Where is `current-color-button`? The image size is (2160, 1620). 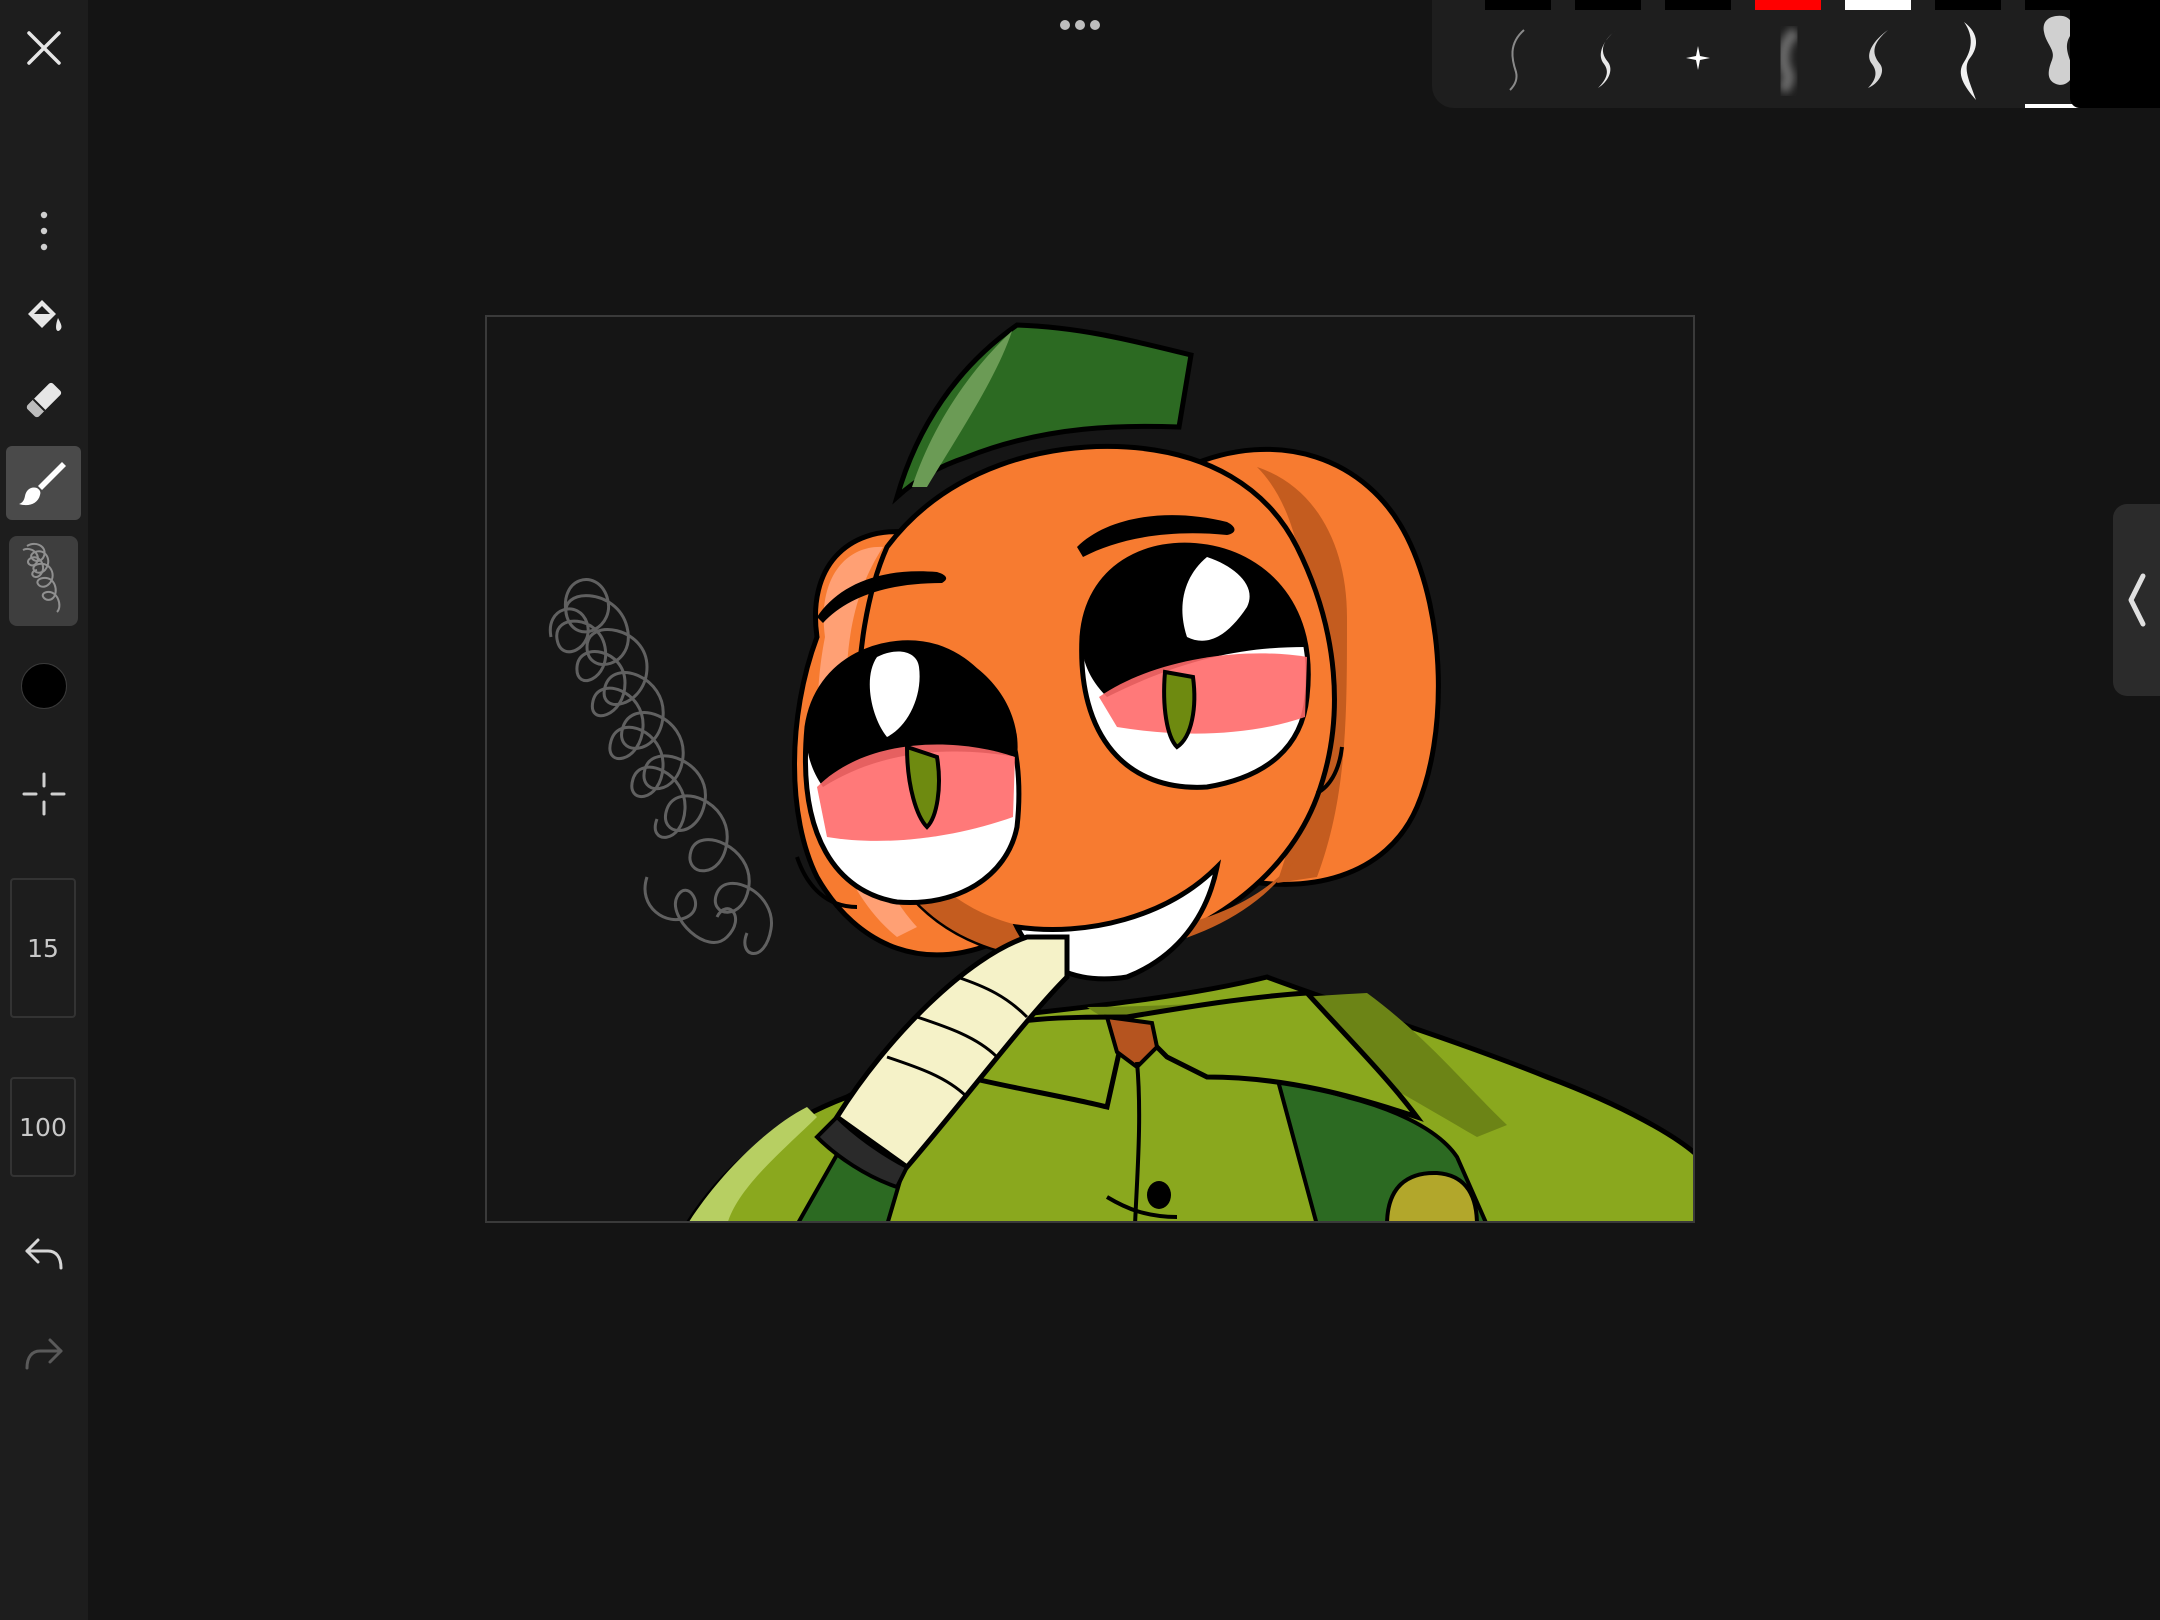
current-color-button is located at coordinates (44, 686).